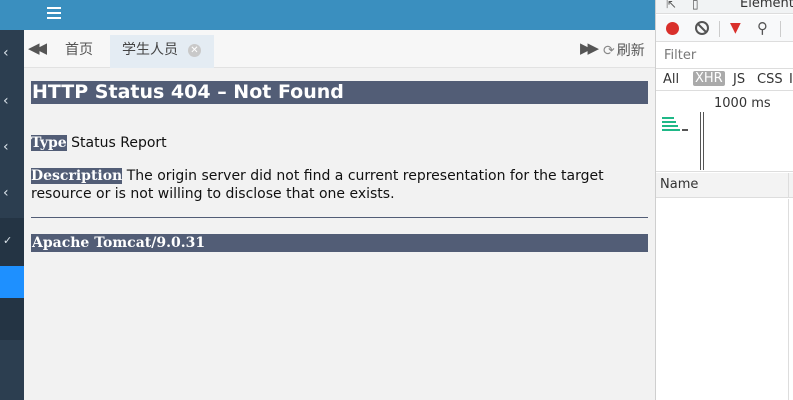 Image resolution: width=793 pixels, height=400 pixels. What do you see at coordinates (339, 49) in the screenshot?
I see `tab-bar: ◀◀ 首页 学生人员 ✕ ▶▶ ⟳ 刷新` at bounding box center [339, 49].